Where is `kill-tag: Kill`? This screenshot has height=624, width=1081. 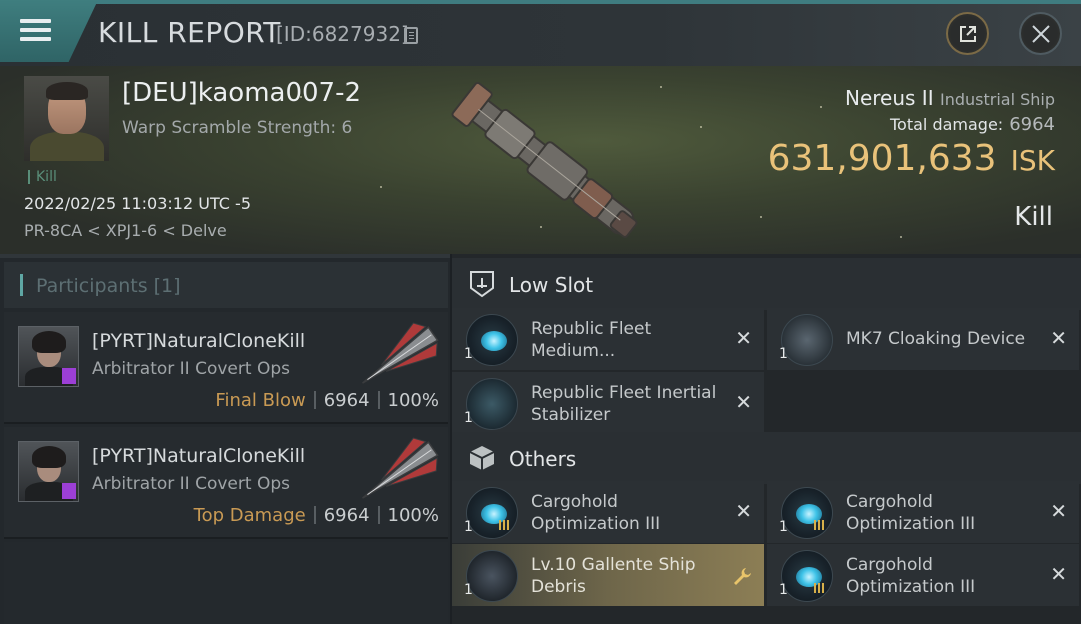
kill-tag: Kill is located at coordinates (42, 177).